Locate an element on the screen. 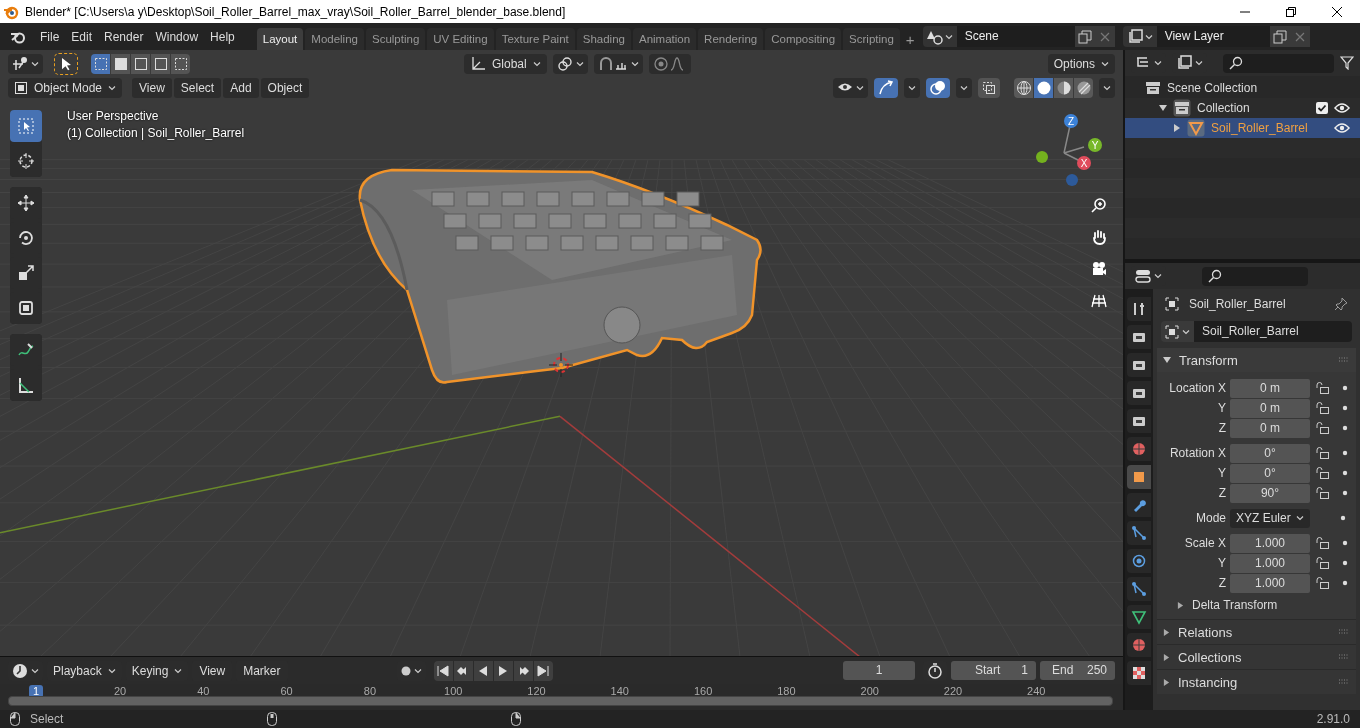  eye-icon is located at coordinates (1342, 128).